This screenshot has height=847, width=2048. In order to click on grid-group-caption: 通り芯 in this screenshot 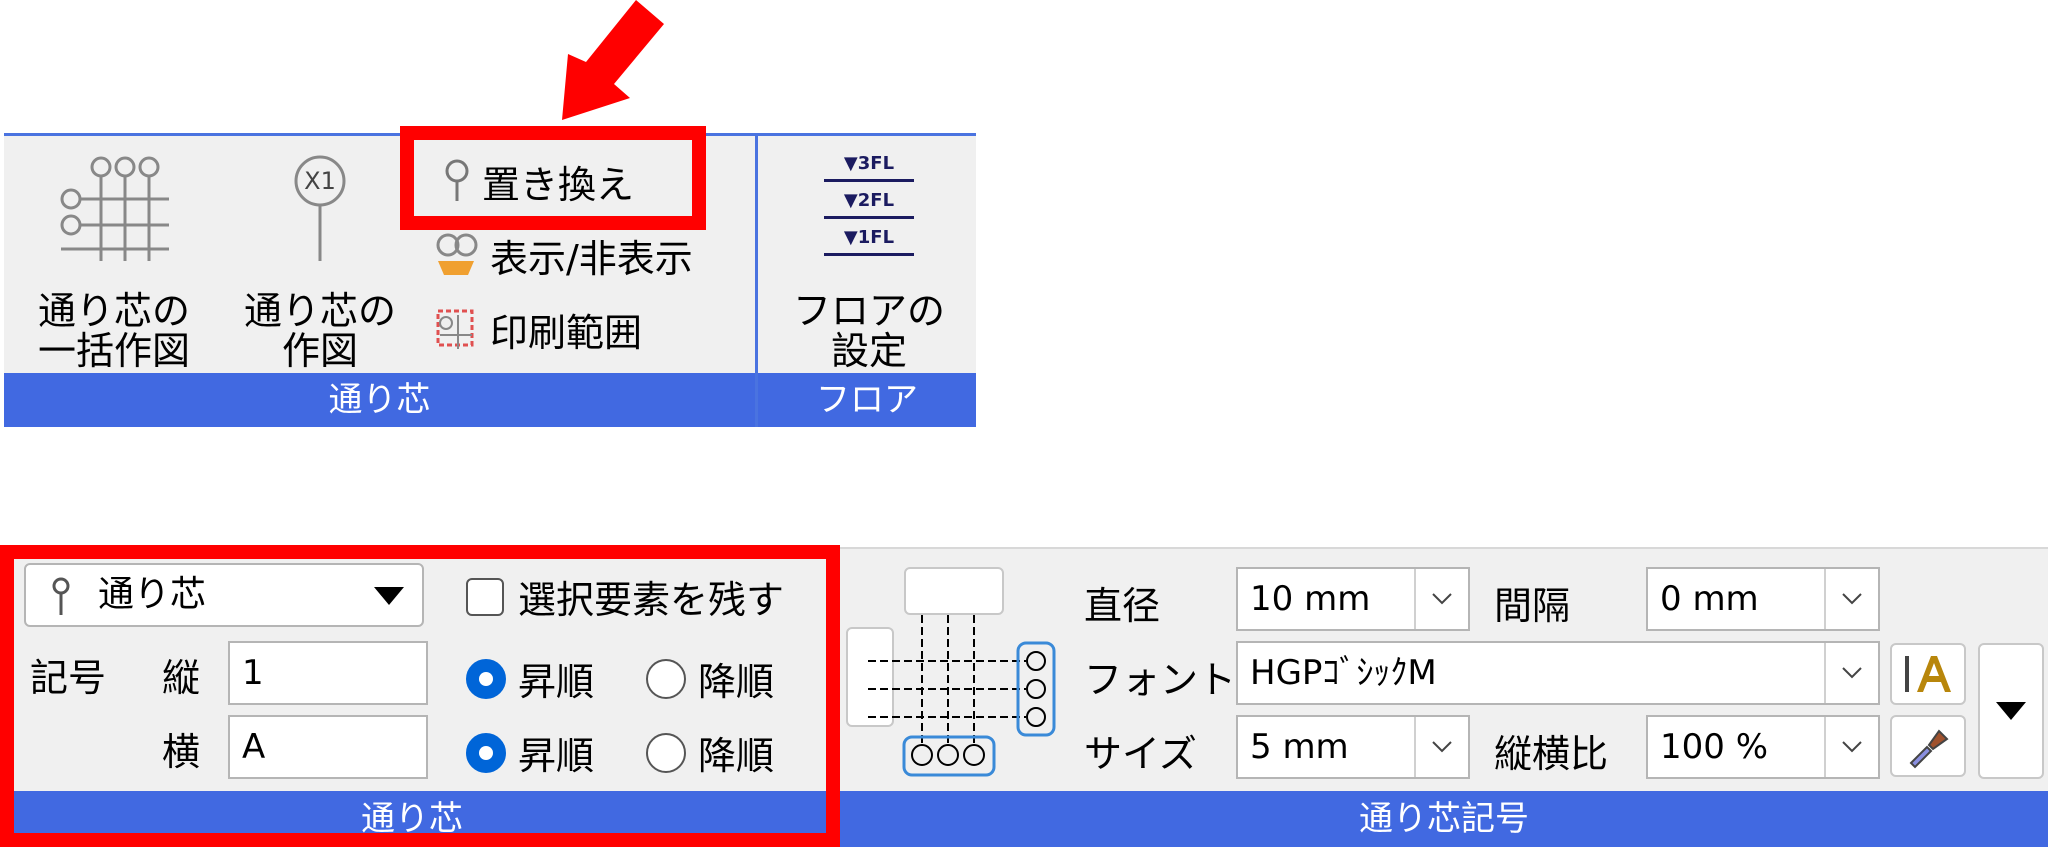, I will do `click(379, 400)`.